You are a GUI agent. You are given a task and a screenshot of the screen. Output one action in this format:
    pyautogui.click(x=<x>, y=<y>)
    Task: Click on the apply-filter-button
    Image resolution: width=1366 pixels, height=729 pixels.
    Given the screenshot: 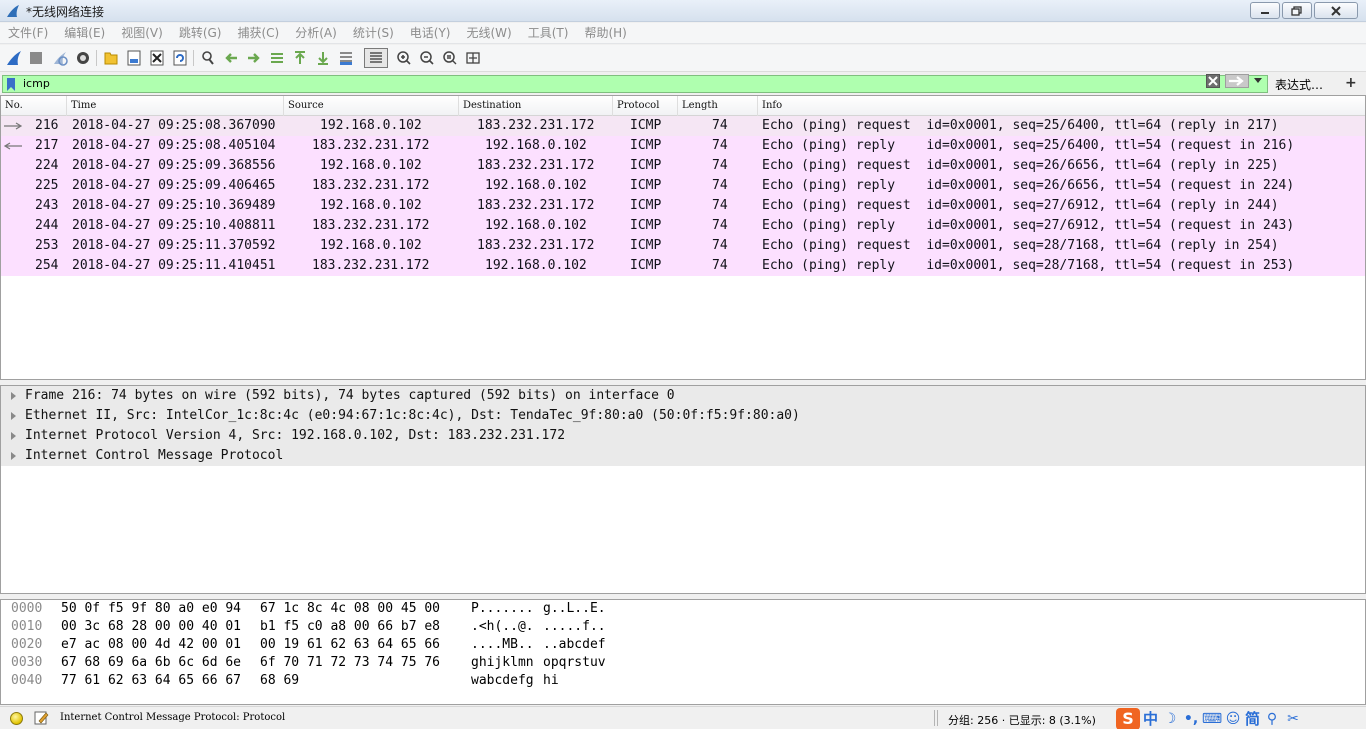 What is the action you would take?
    pyautogui.click(x=1237, y=81)
    